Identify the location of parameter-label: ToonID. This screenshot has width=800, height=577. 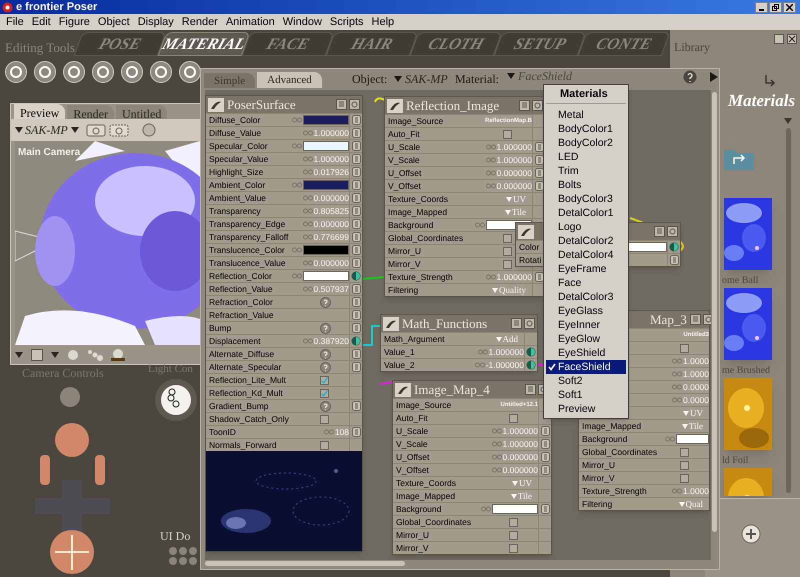
(223, 432).